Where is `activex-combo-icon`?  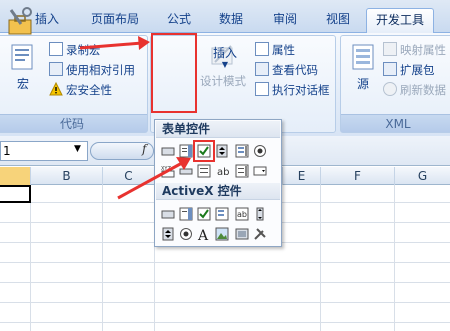 activex-combo-icon is located at coordinates (186, 214).